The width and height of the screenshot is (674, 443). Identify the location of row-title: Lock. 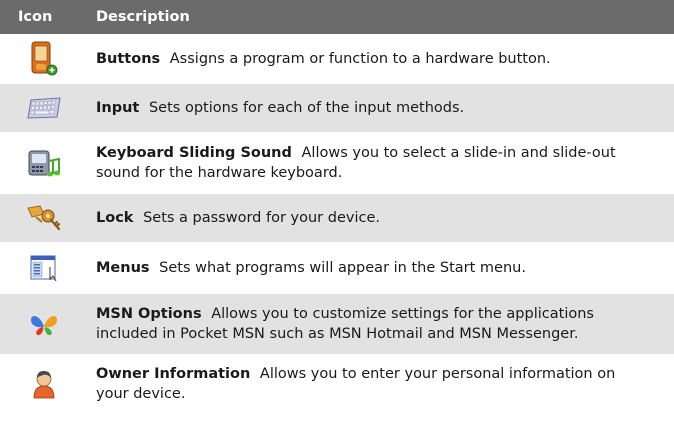
(115, 218).